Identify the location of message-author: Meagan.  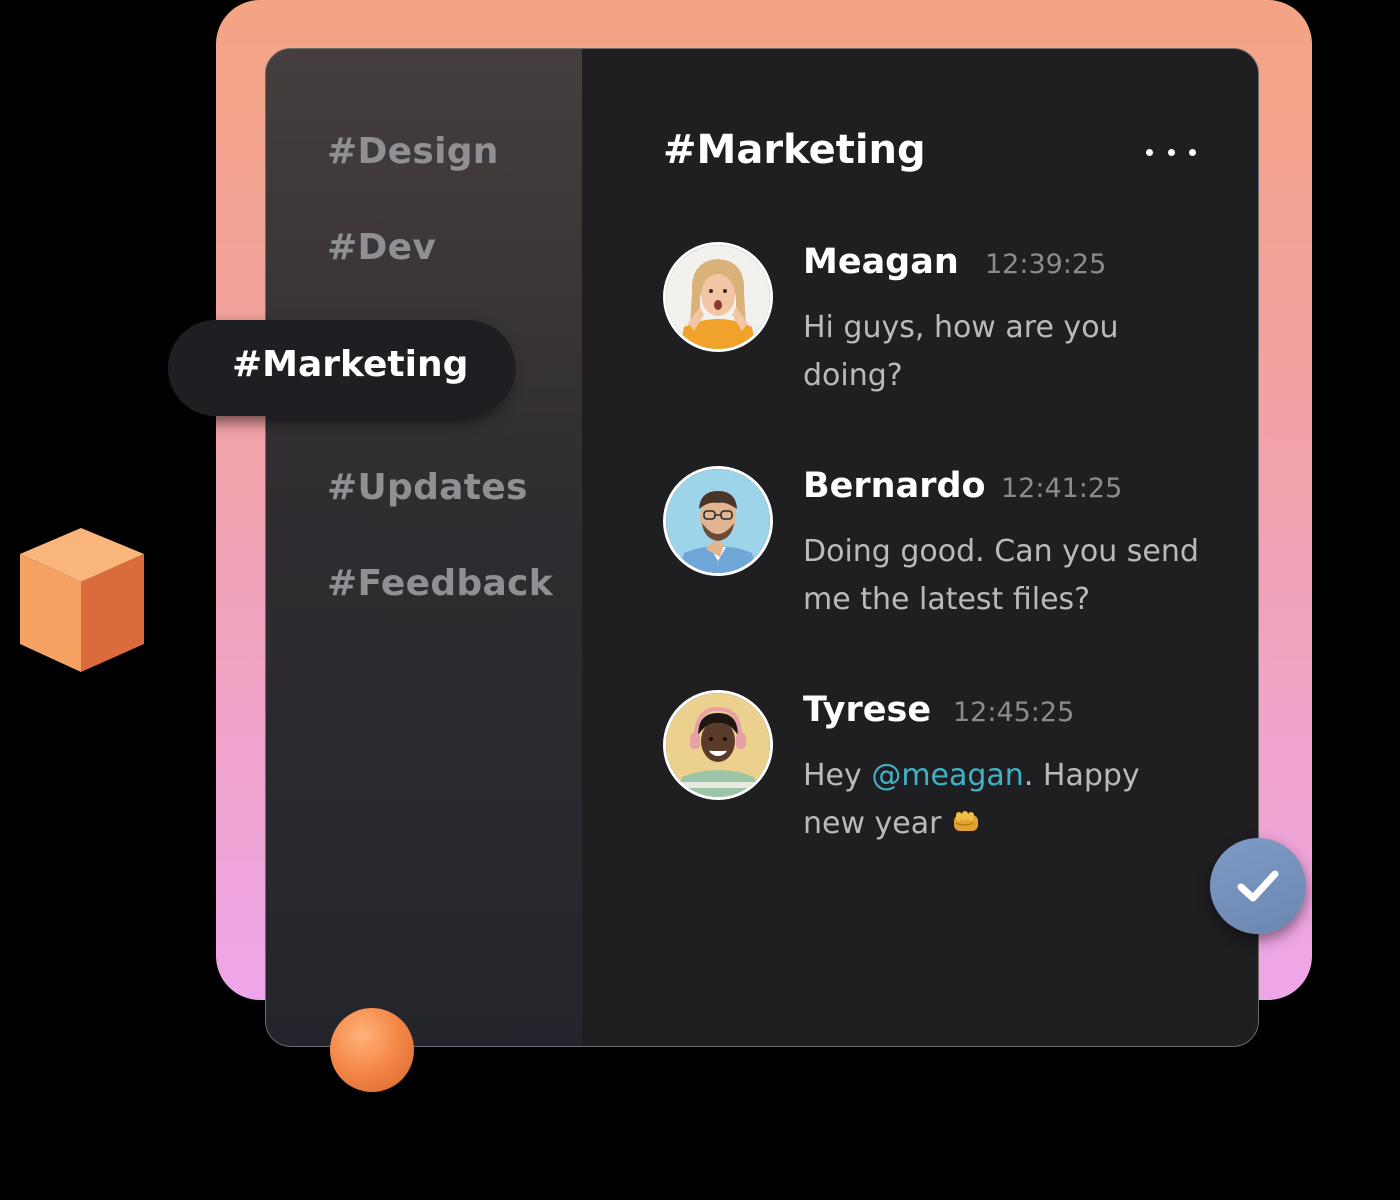
(881, 262).